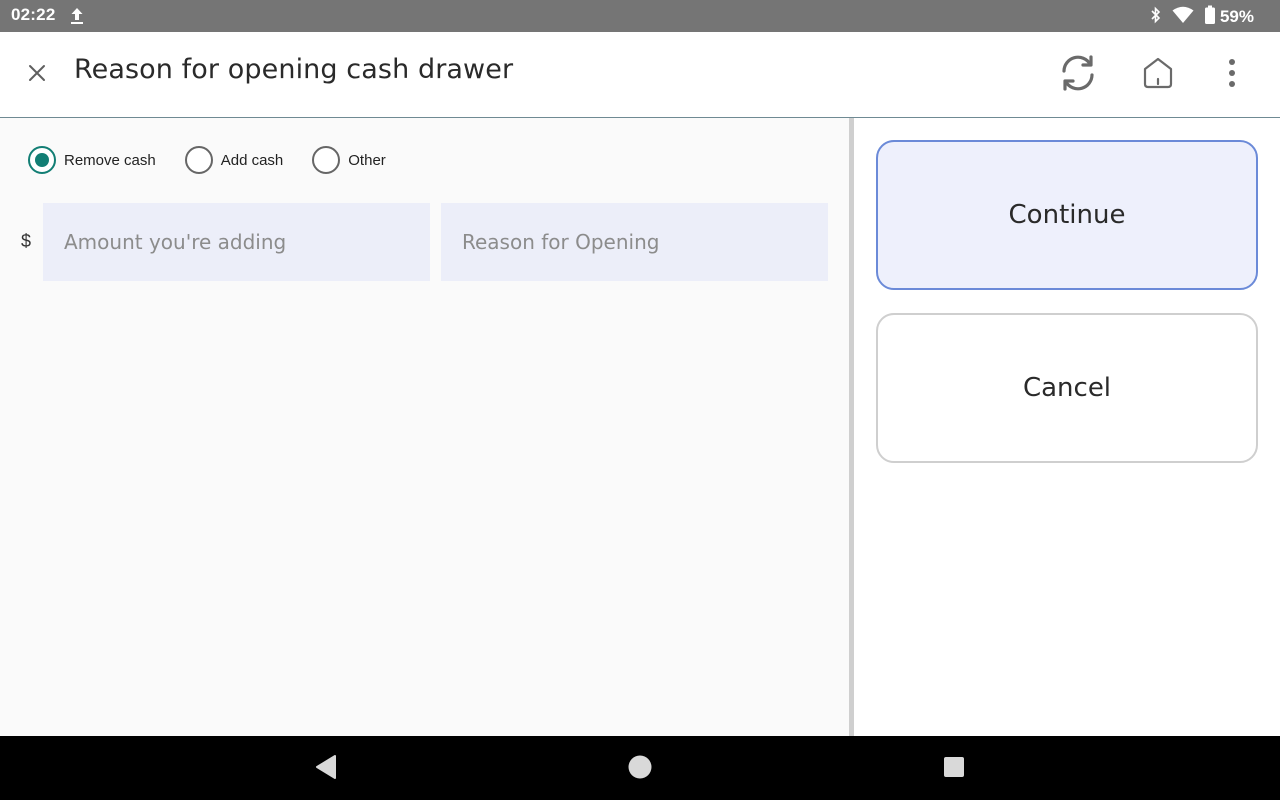  I want to click on status-time: 02:22, so click(33, 14).